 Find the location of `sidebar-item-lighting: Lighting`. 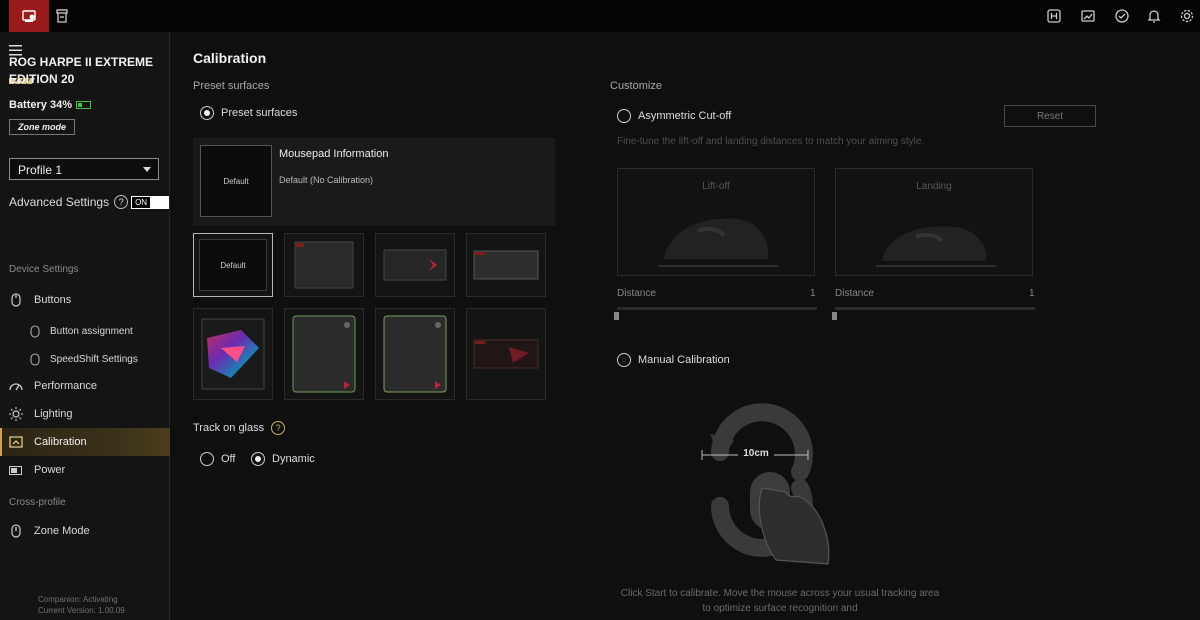

sidebar-item-lighting: Lighting is located at coordinates (85, 414).